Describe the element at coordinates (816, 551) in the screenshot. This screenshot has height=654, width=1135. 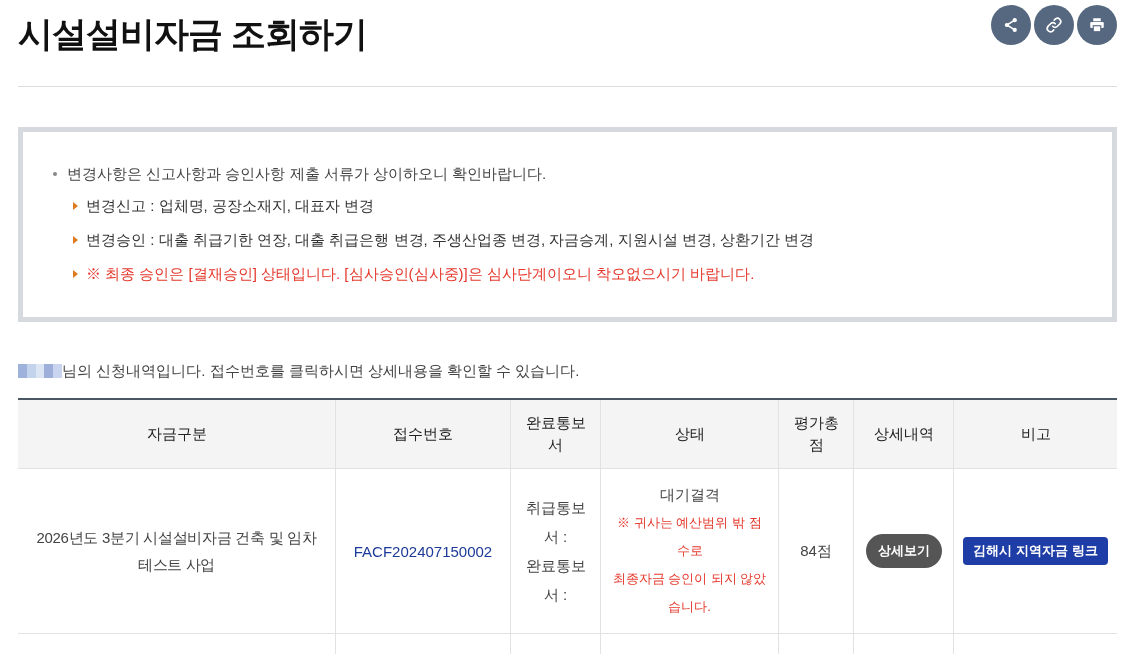
I see `score-text: 84점` at that location.